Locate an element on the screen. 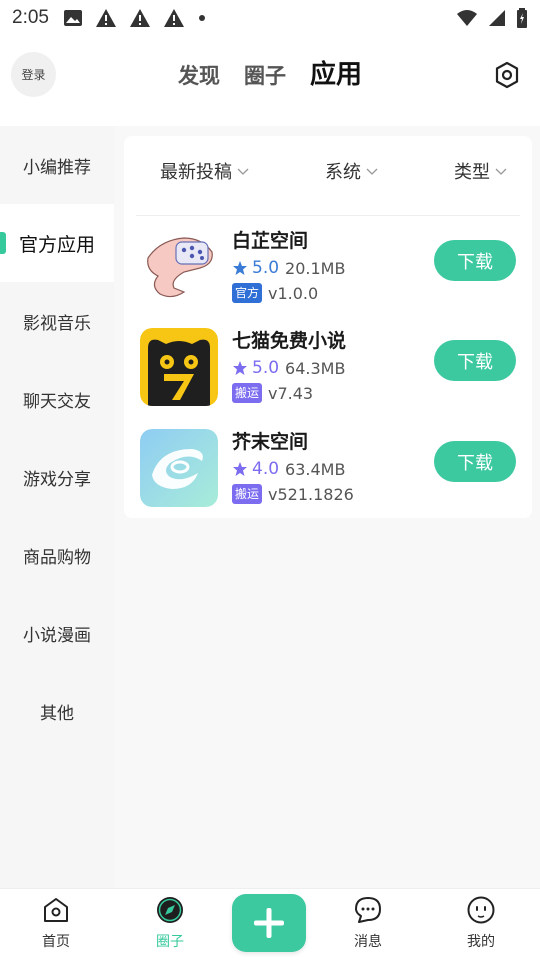 Image resolution: width=540 pixels, height=960 pixels. app-item: 芥末空间 4.0 63.4MB 搬运 v521.1826 下载 is located at coordinates (330, 471).